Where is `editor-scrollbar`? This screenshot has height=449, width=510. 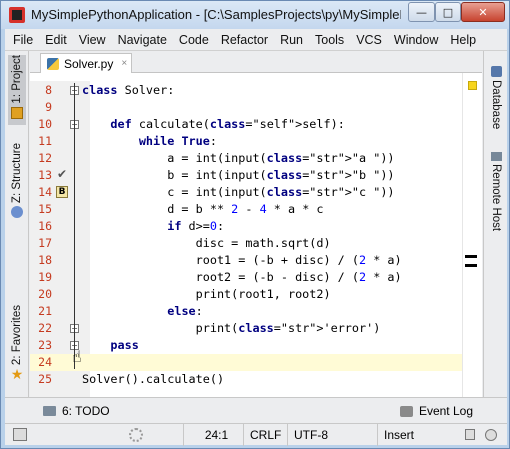 editor-scrollbar is located at coordinates (472, 235).